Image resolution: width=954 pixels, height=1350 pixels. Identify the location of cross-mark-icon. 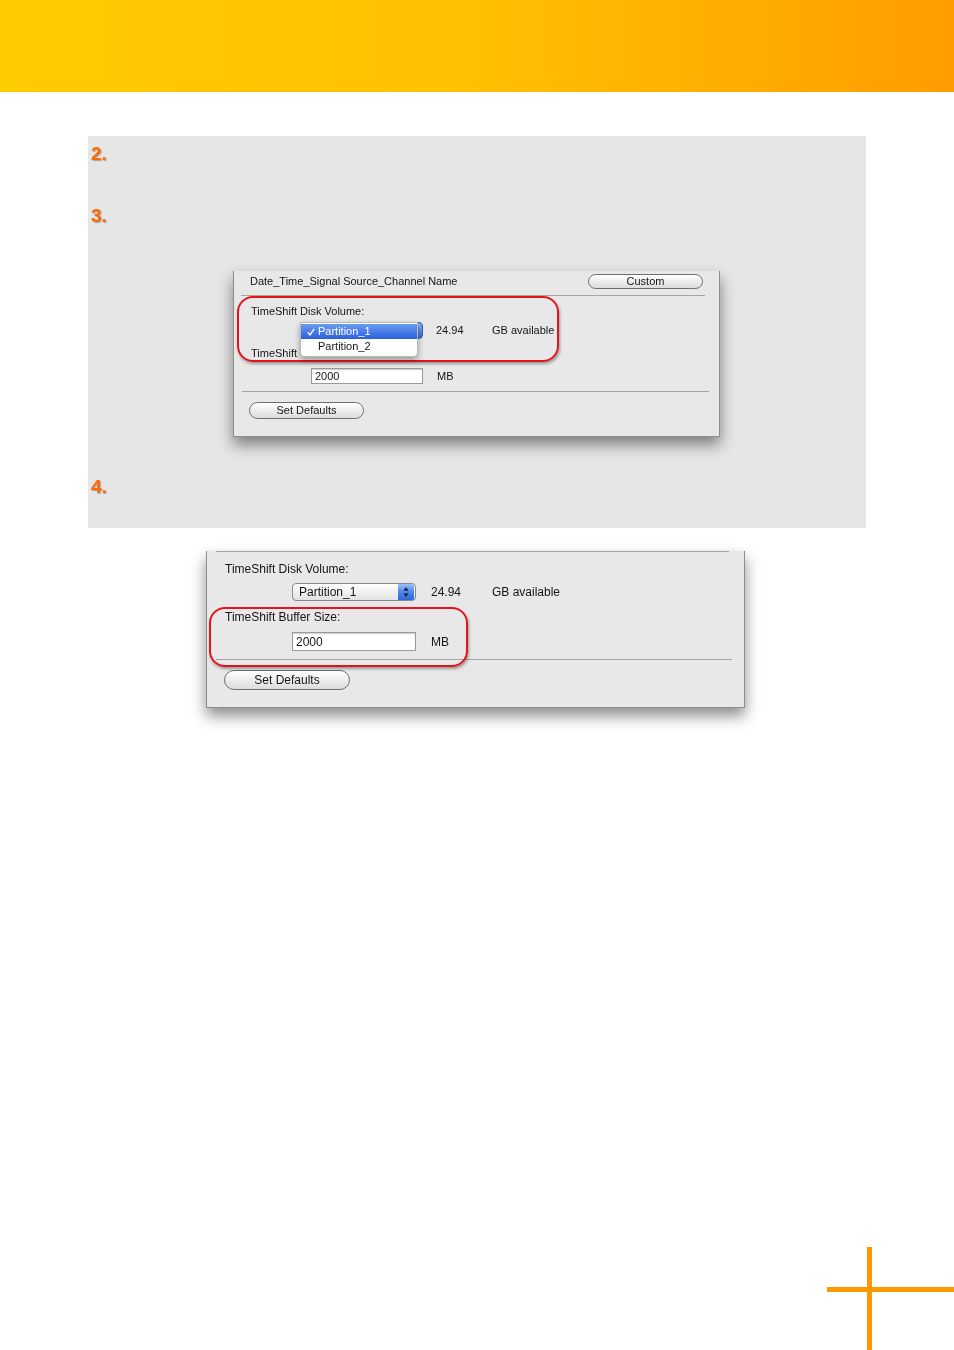
(890, 1298).